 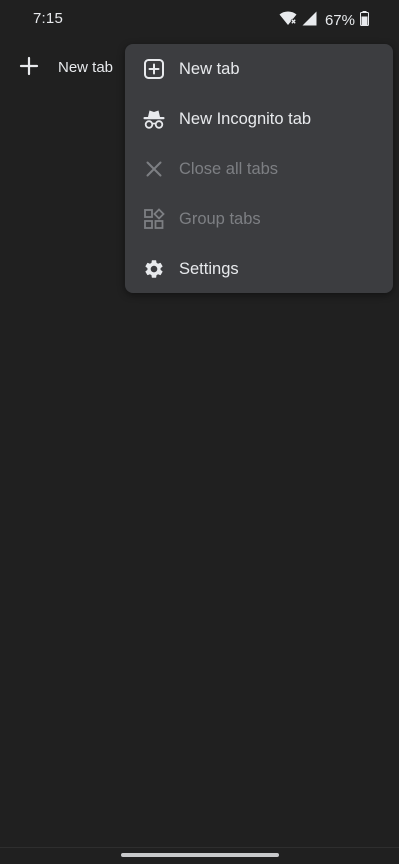 I want to click on wifi-icon, so click(x=288, y=20).